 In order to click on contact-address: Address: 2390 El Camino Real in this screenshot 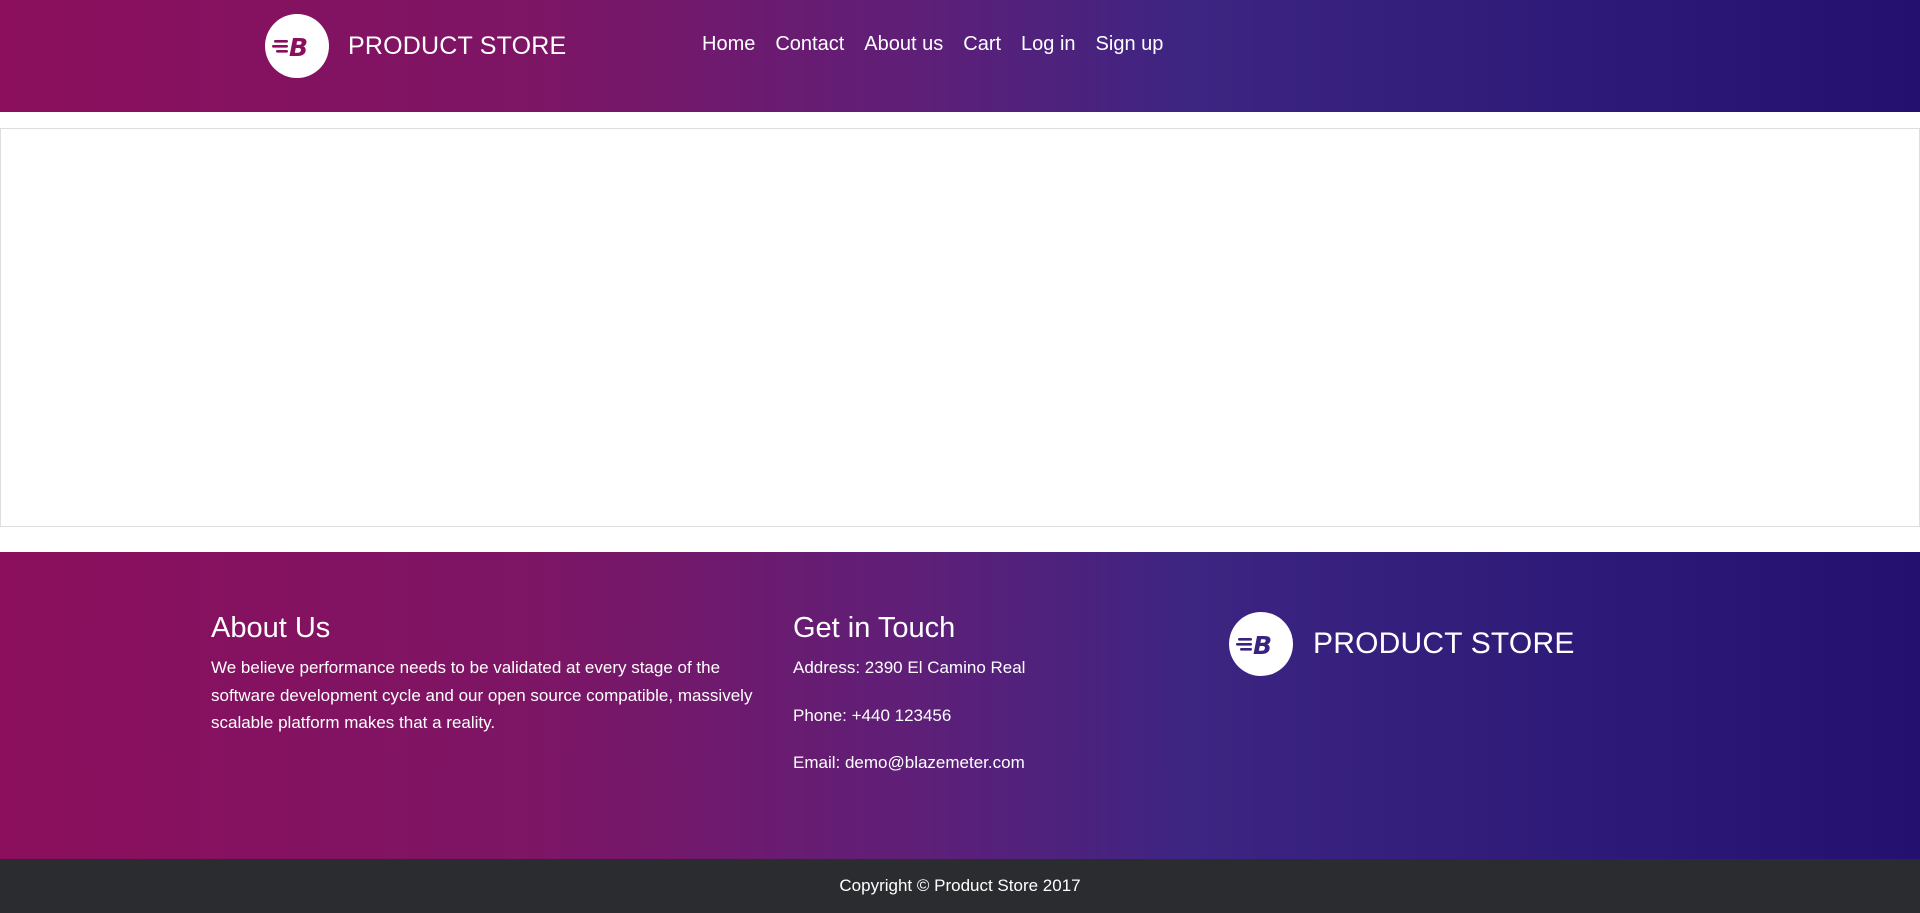, I will do `click(909, 667)`.